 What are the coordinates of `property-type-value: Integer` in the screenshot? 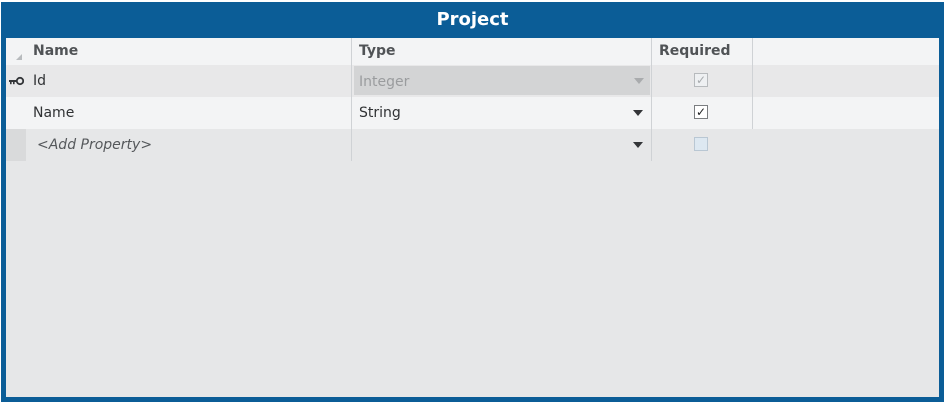 It's located at (384, 82).